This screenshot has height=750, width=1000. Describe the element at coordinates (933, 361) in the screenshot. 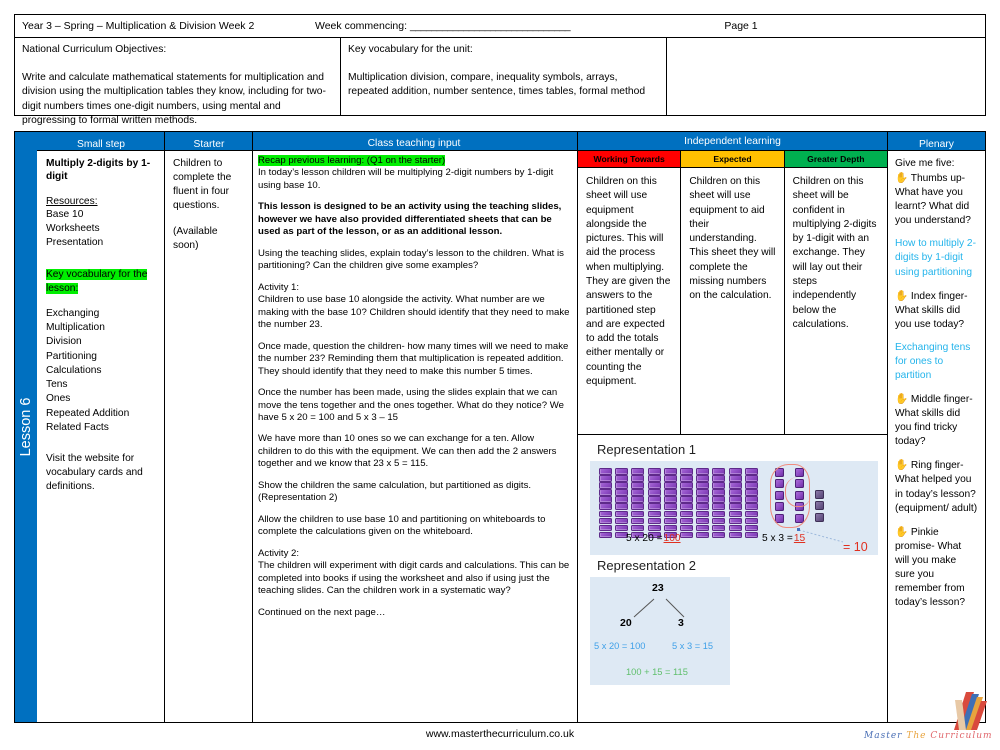

I see `plenary-answer-2: Exchanging tens for ones to partition` at that location.